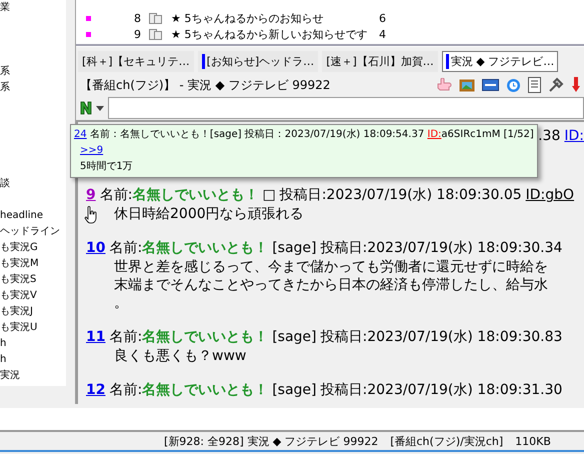 The width and height of the screenshot is (584, 454). What do you see at coordinates (86, 108) in the screenshot?
I see `n-logo-icon` at bounding box center [86, 108].